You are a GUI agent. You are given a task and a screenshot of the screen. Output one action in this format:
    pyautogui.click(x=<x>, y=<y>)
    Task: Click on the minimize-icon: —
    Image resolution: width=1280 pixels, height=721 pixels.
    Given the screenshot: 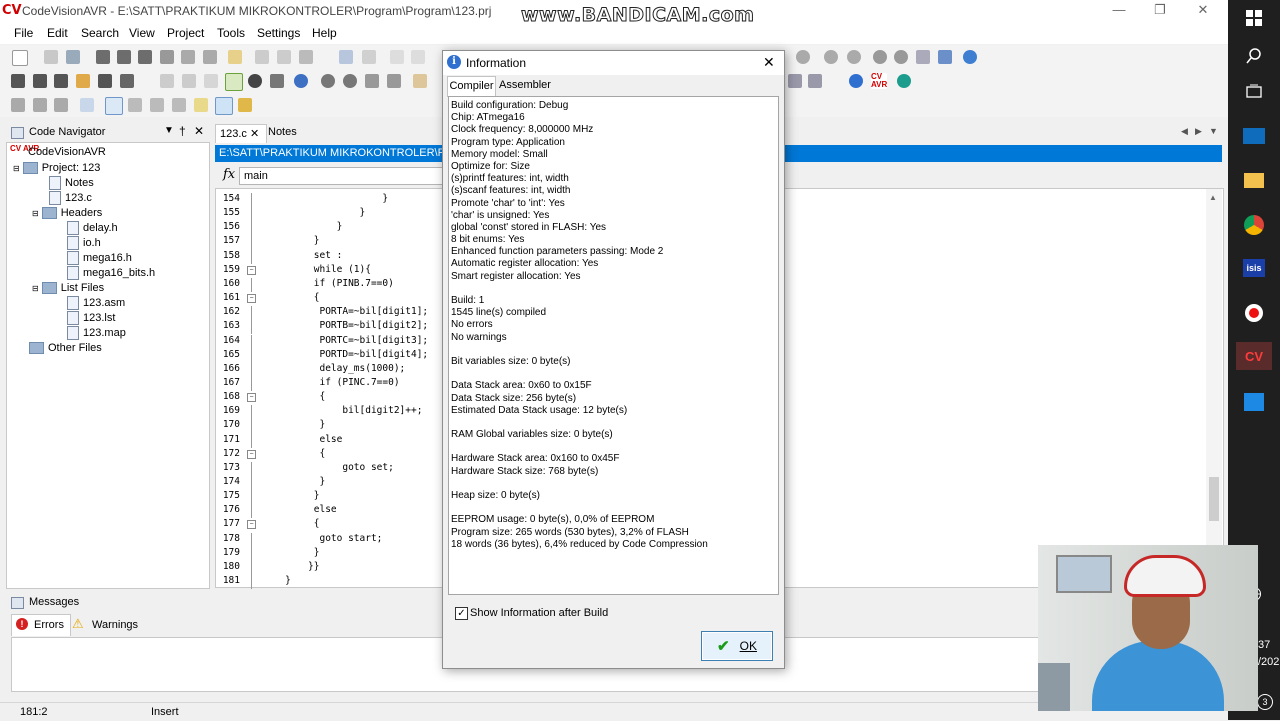 What is the action you would take?
    pyautogui.click(x=1119, y=10)
    